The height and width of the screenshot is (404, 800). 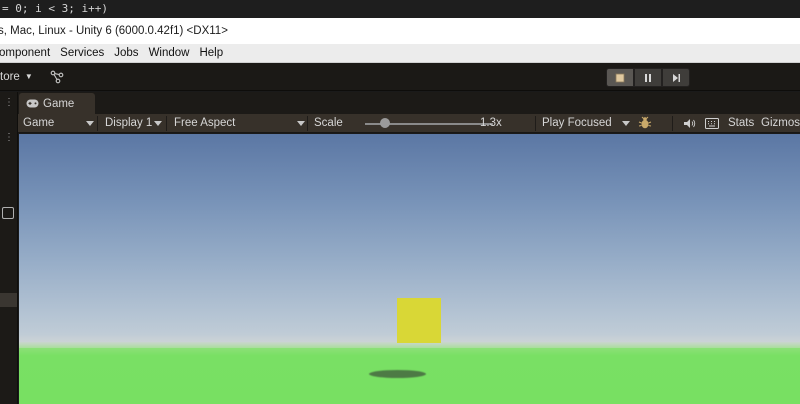 I want to click on panel-toggle-icon, so click(x=8, y=213).